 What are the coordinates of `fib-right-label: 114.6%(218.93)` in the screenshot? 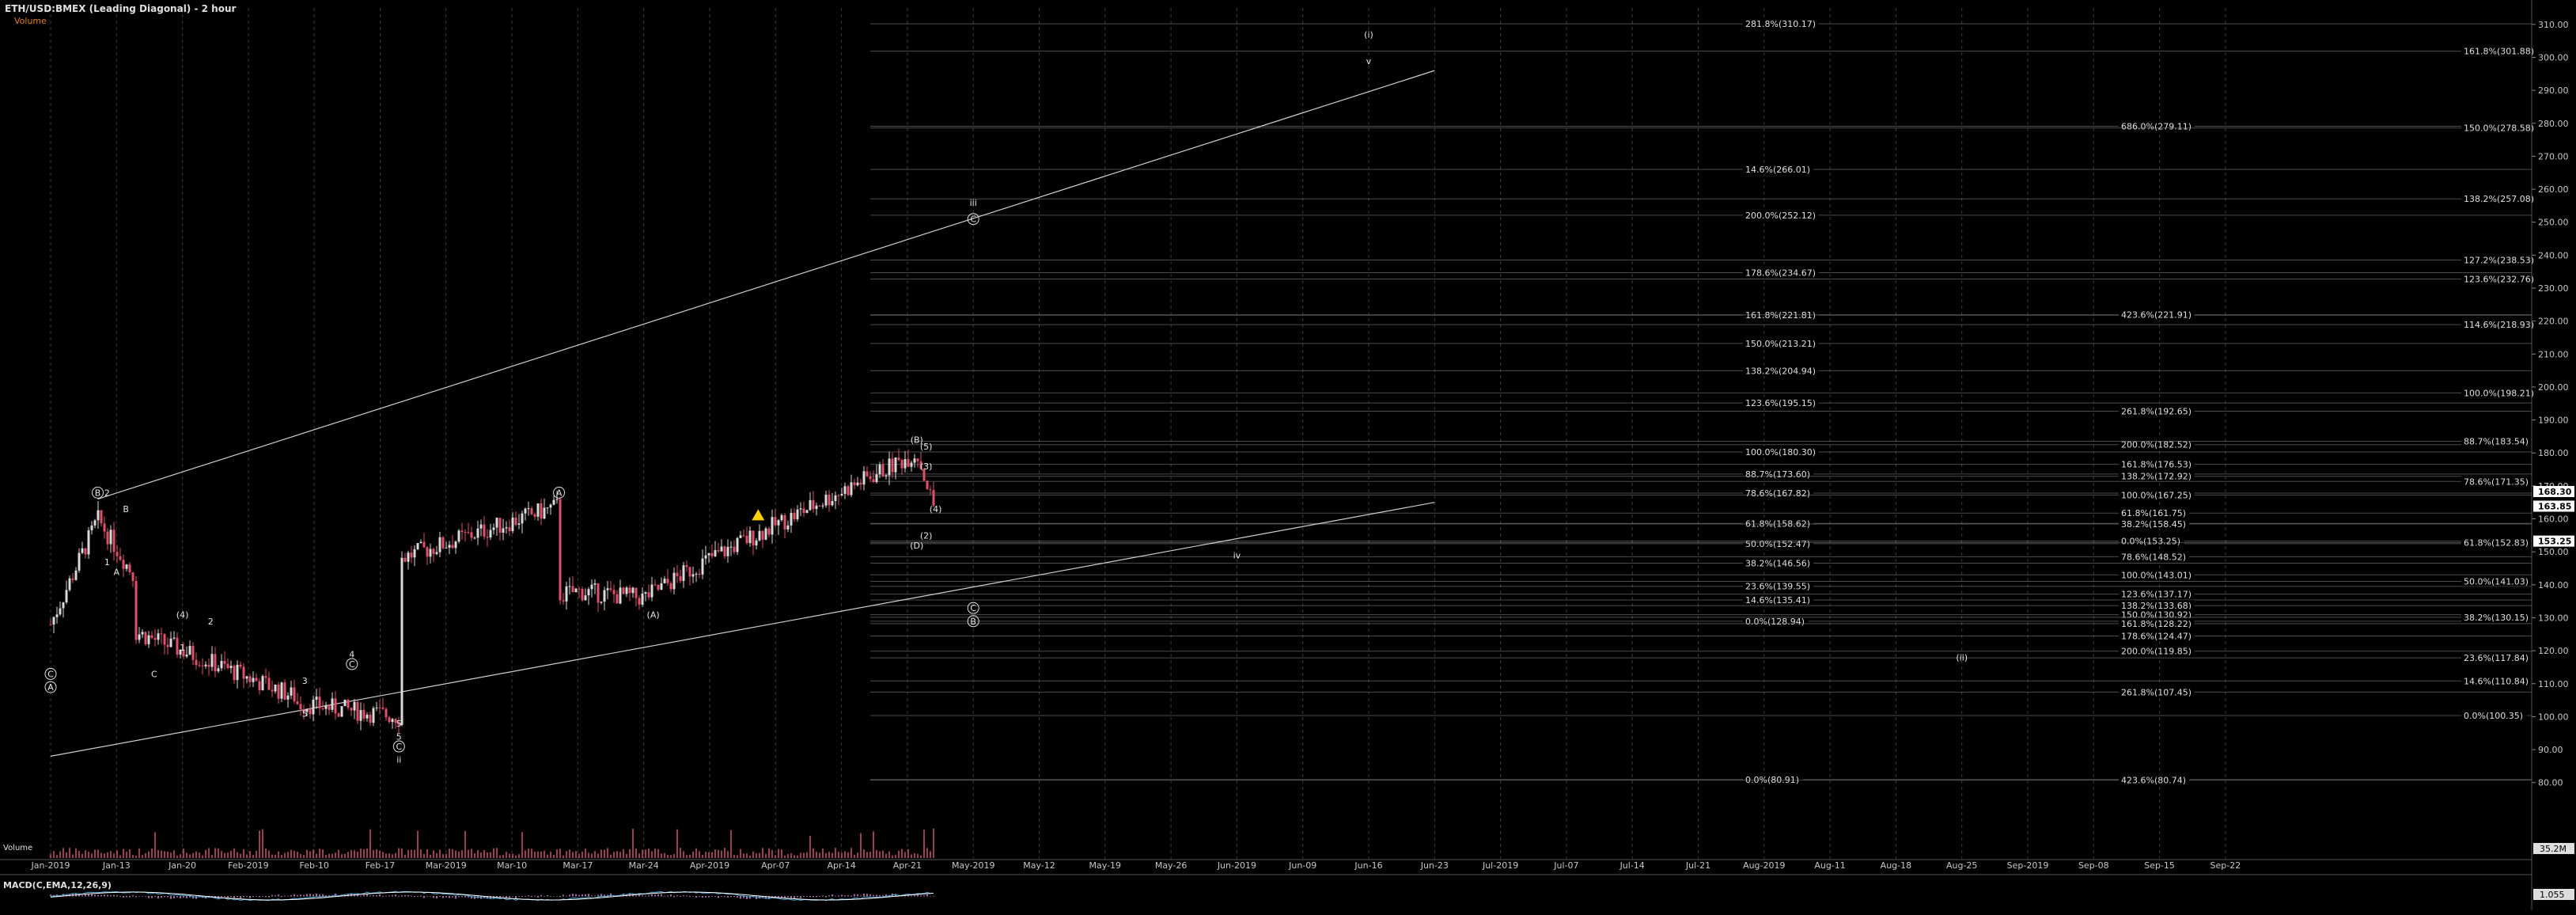 It's located at (2499, 325).